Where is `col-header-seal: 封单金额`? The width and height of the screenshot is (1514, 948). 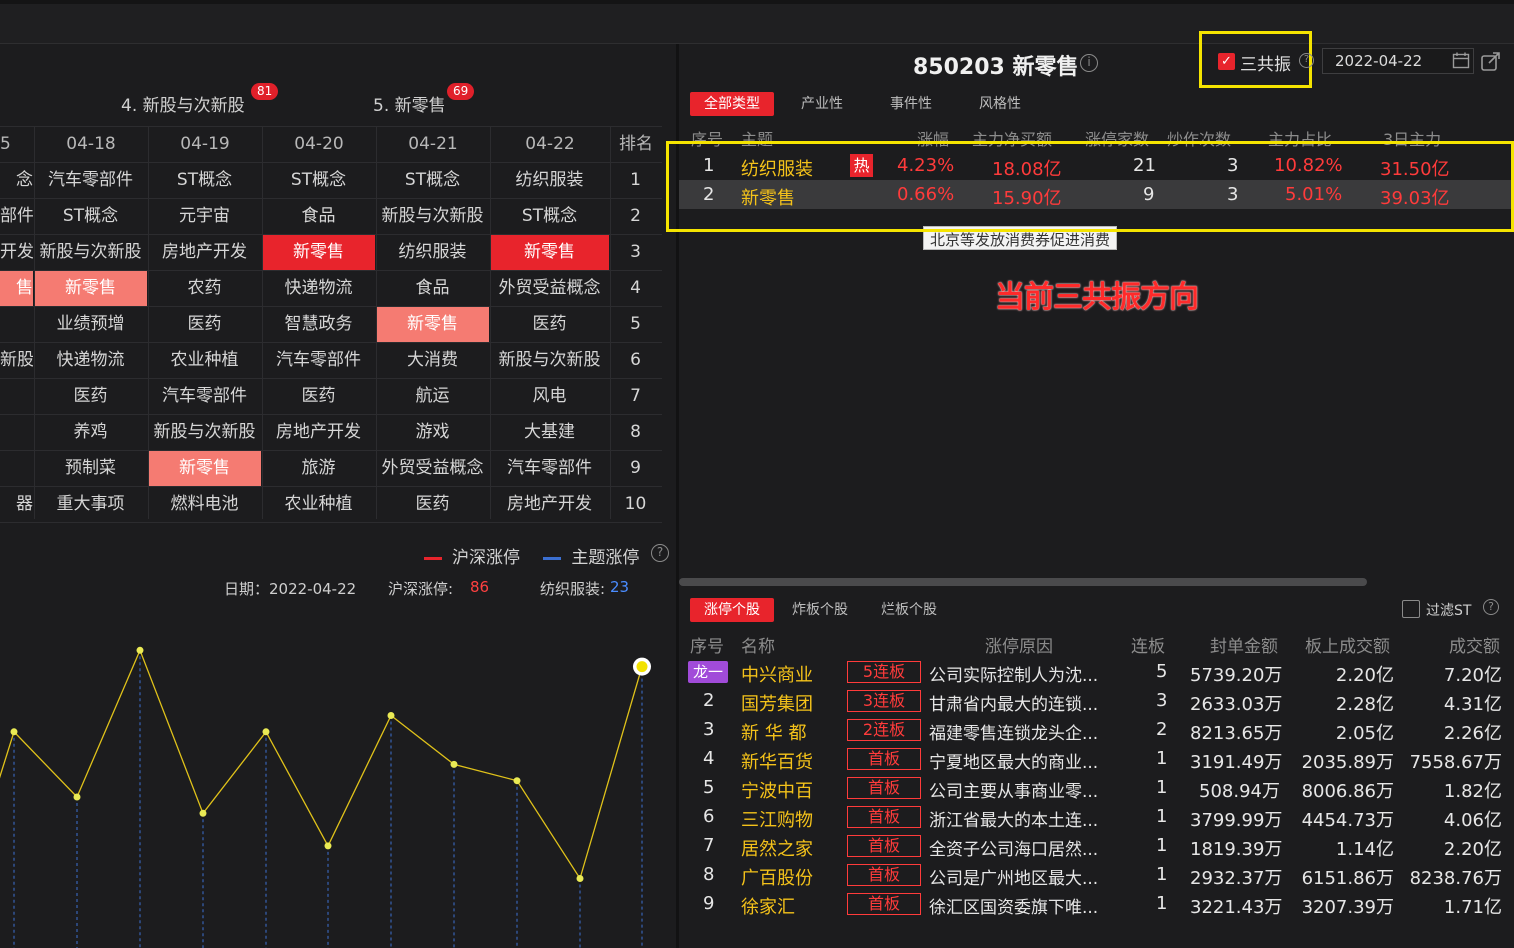 col-header-seal: 封单金额 is located at coordinates (1244, 644).